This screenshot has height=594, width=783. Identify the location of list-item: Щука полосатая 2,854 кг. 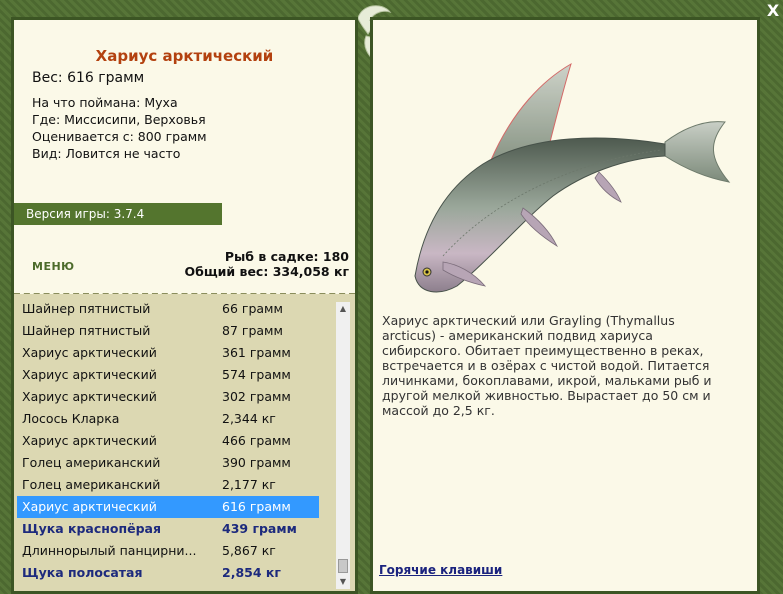
(168, 573).